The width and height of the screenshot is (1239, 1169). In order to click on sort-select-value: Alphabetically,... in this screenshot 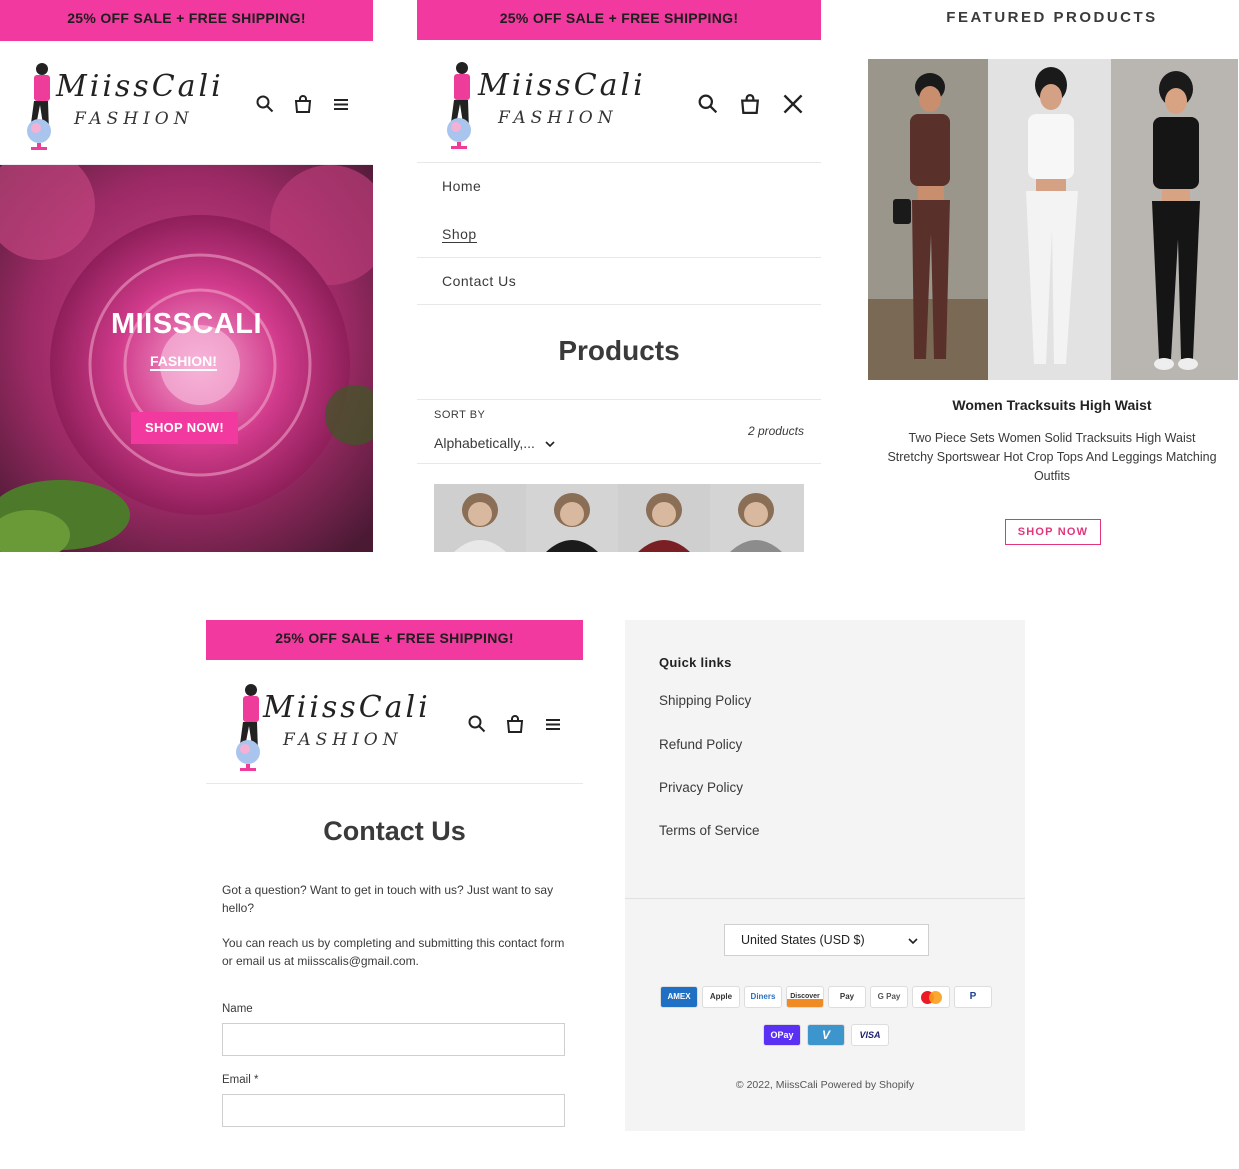, I will do `click(484, 443)`.